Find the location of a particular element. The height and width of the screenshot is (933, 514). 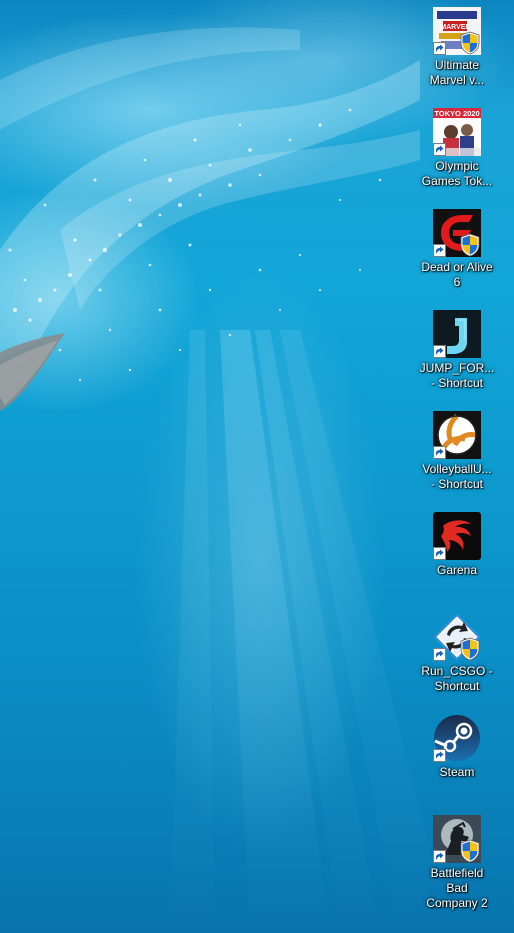

desktop-icon-steam: Steam is located at coordinates (457, 747).